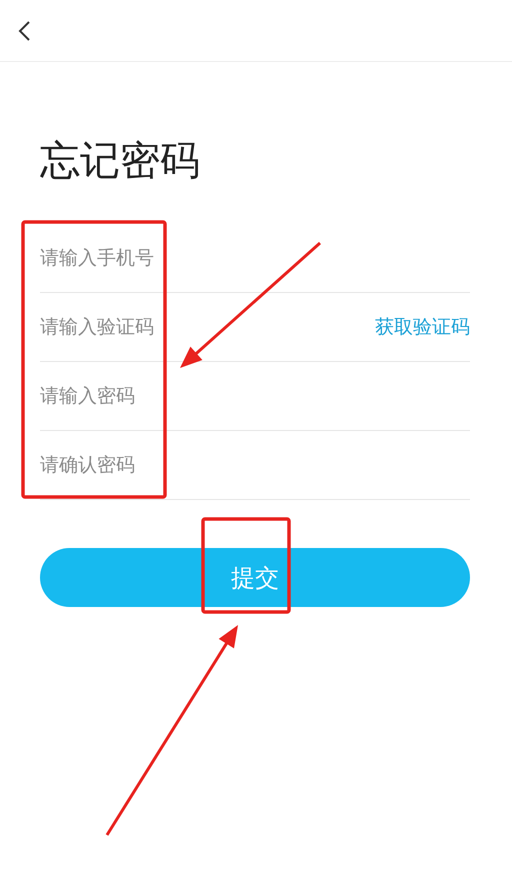  I want to click on input-field: 请输入密码, so click(255, 396).